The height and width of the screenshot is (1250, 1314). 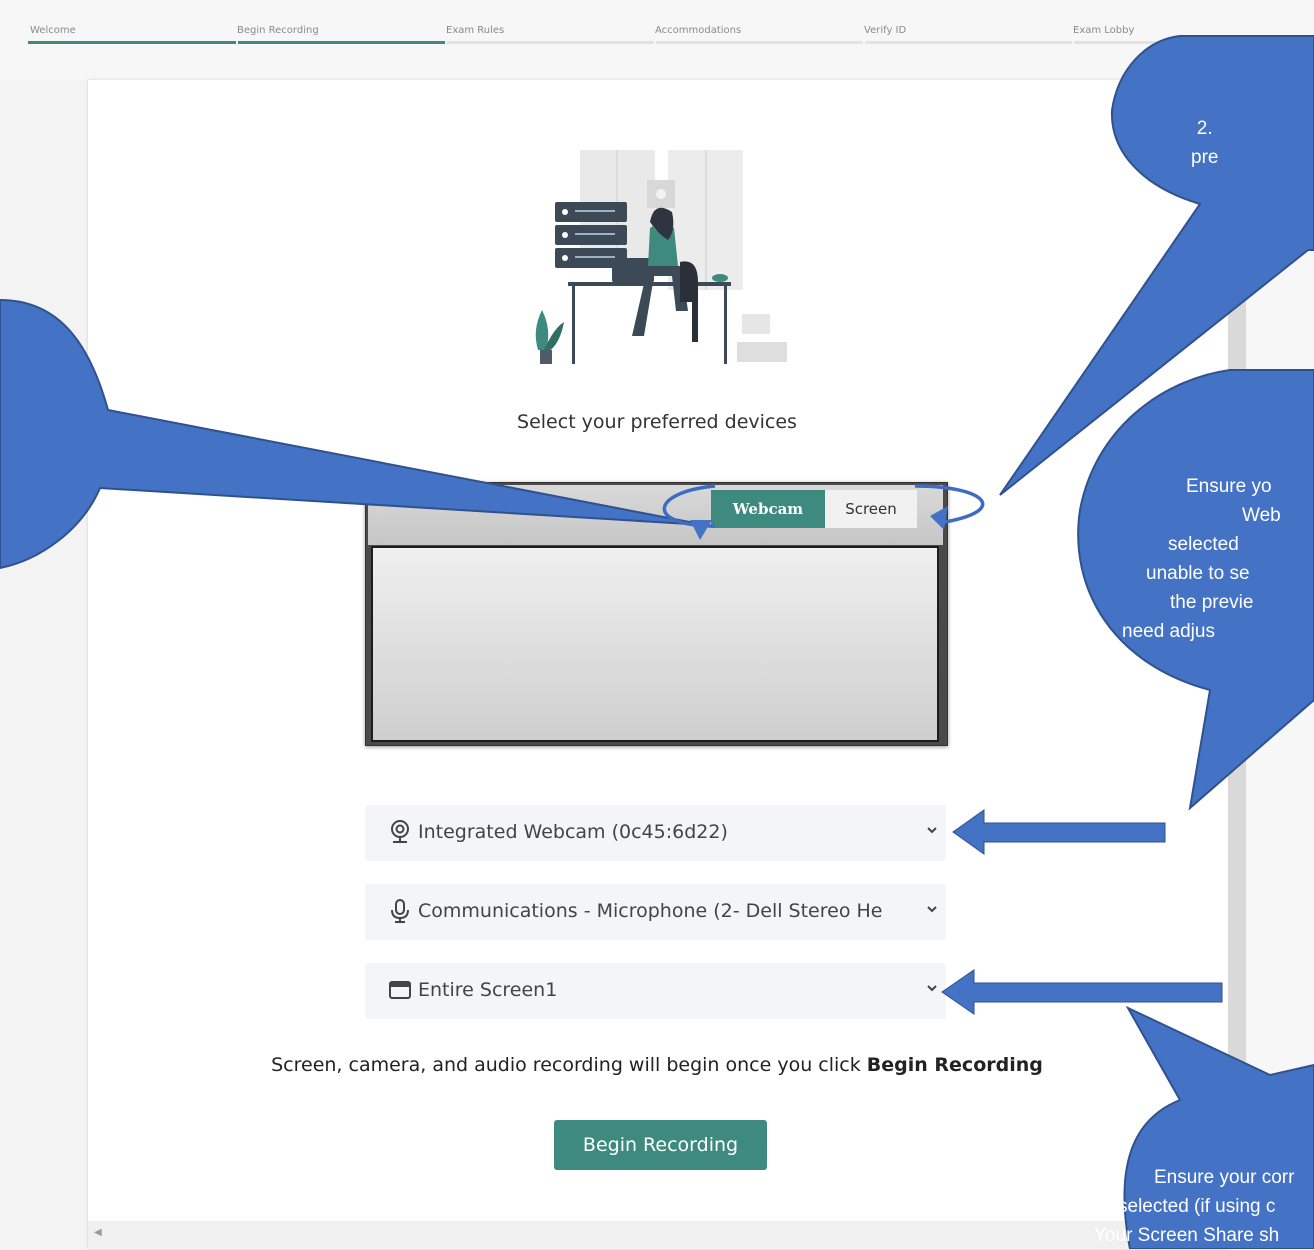 I want to click on callout-line: selected (if using c, so click(x=1197, y=1206).